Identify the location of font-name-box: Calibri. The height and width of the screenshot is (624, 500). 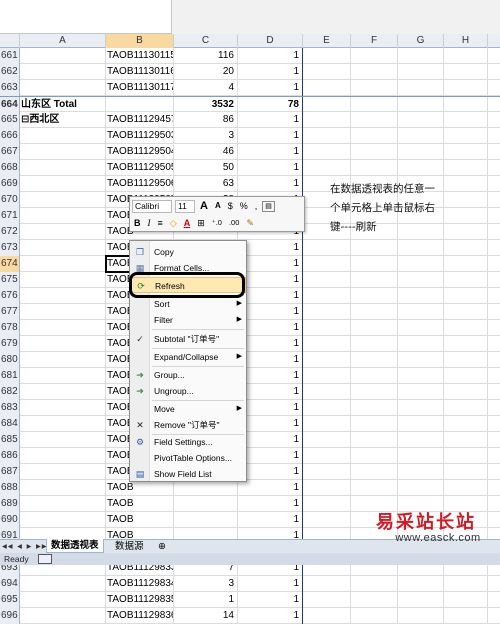
(152, 206).